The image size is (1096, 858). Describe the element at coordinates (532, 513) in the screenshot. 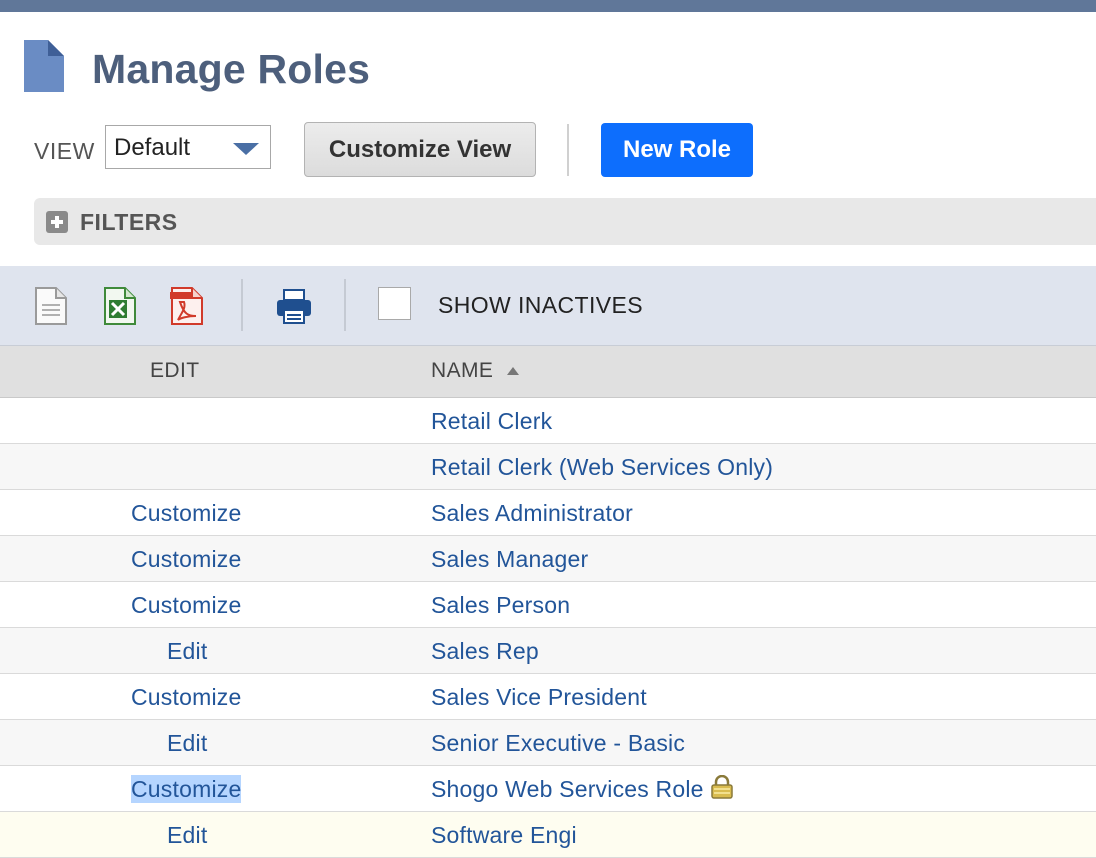

I see `role-name-link: Sales Administrator` at that location.